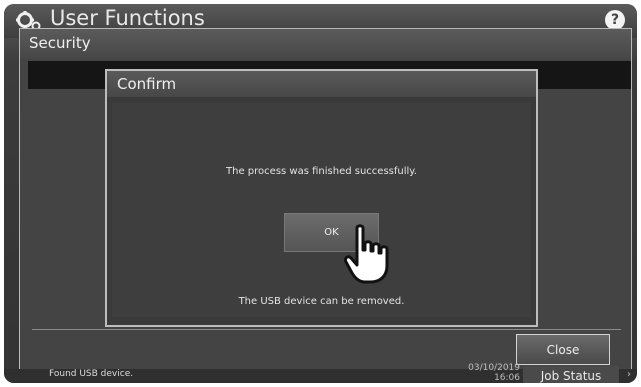  Describe the element at coordinates (629, 374) in the screenshot. I see `chevron-right-icon: ›` at that location.